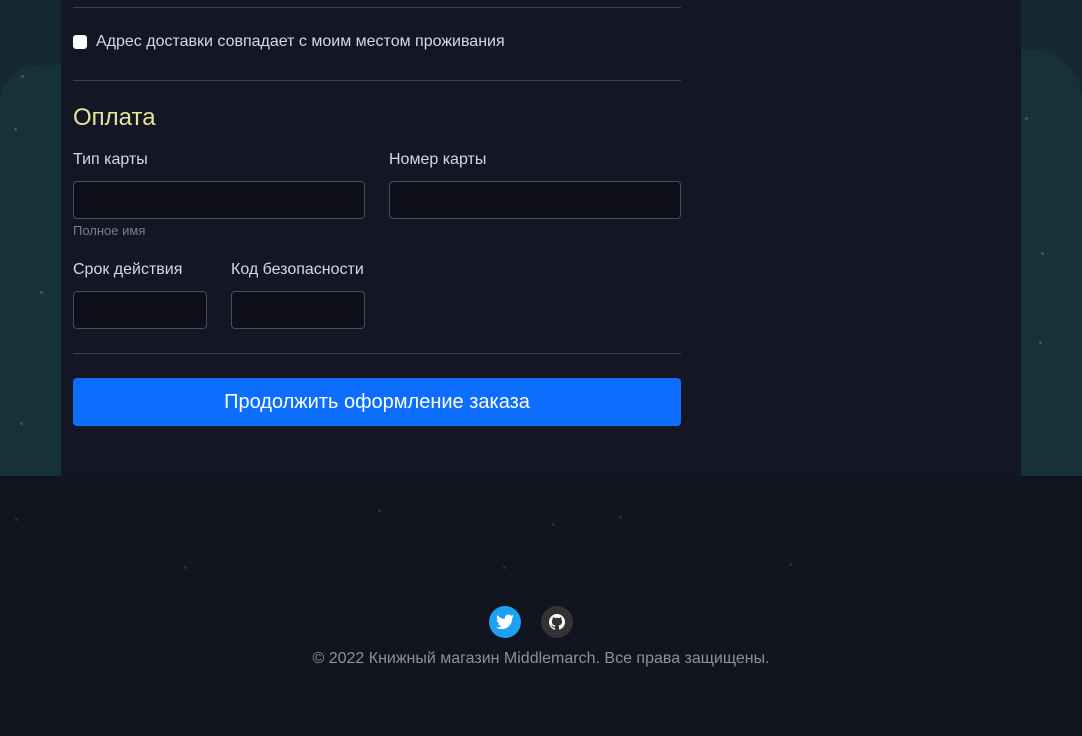 Image resolution: width=1082 pixels, height=736 pixels. What do you see at coordinates (109, 230) in the screenshot?
I see `card-type-hint: Полное имя` at bounding box center [109, 230].